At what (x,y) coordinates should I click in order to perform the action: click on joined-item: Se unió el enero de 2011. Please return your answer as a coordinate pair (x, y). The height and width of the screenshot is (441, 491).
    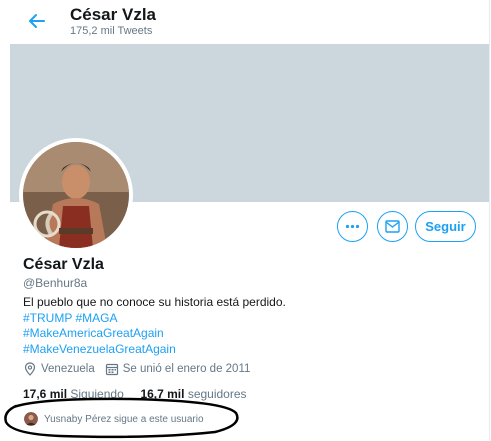
    Looking at the image, I should click on (178, 369).